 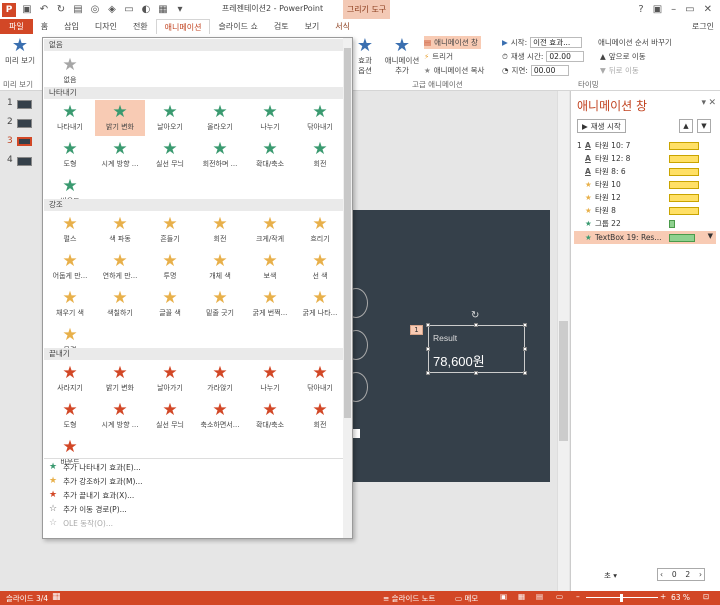 What do you see at coordinates (220, 230) in the screenshot?
I see `effect-emphasis-item: ★ 회전` at bounding box center [220, 230].